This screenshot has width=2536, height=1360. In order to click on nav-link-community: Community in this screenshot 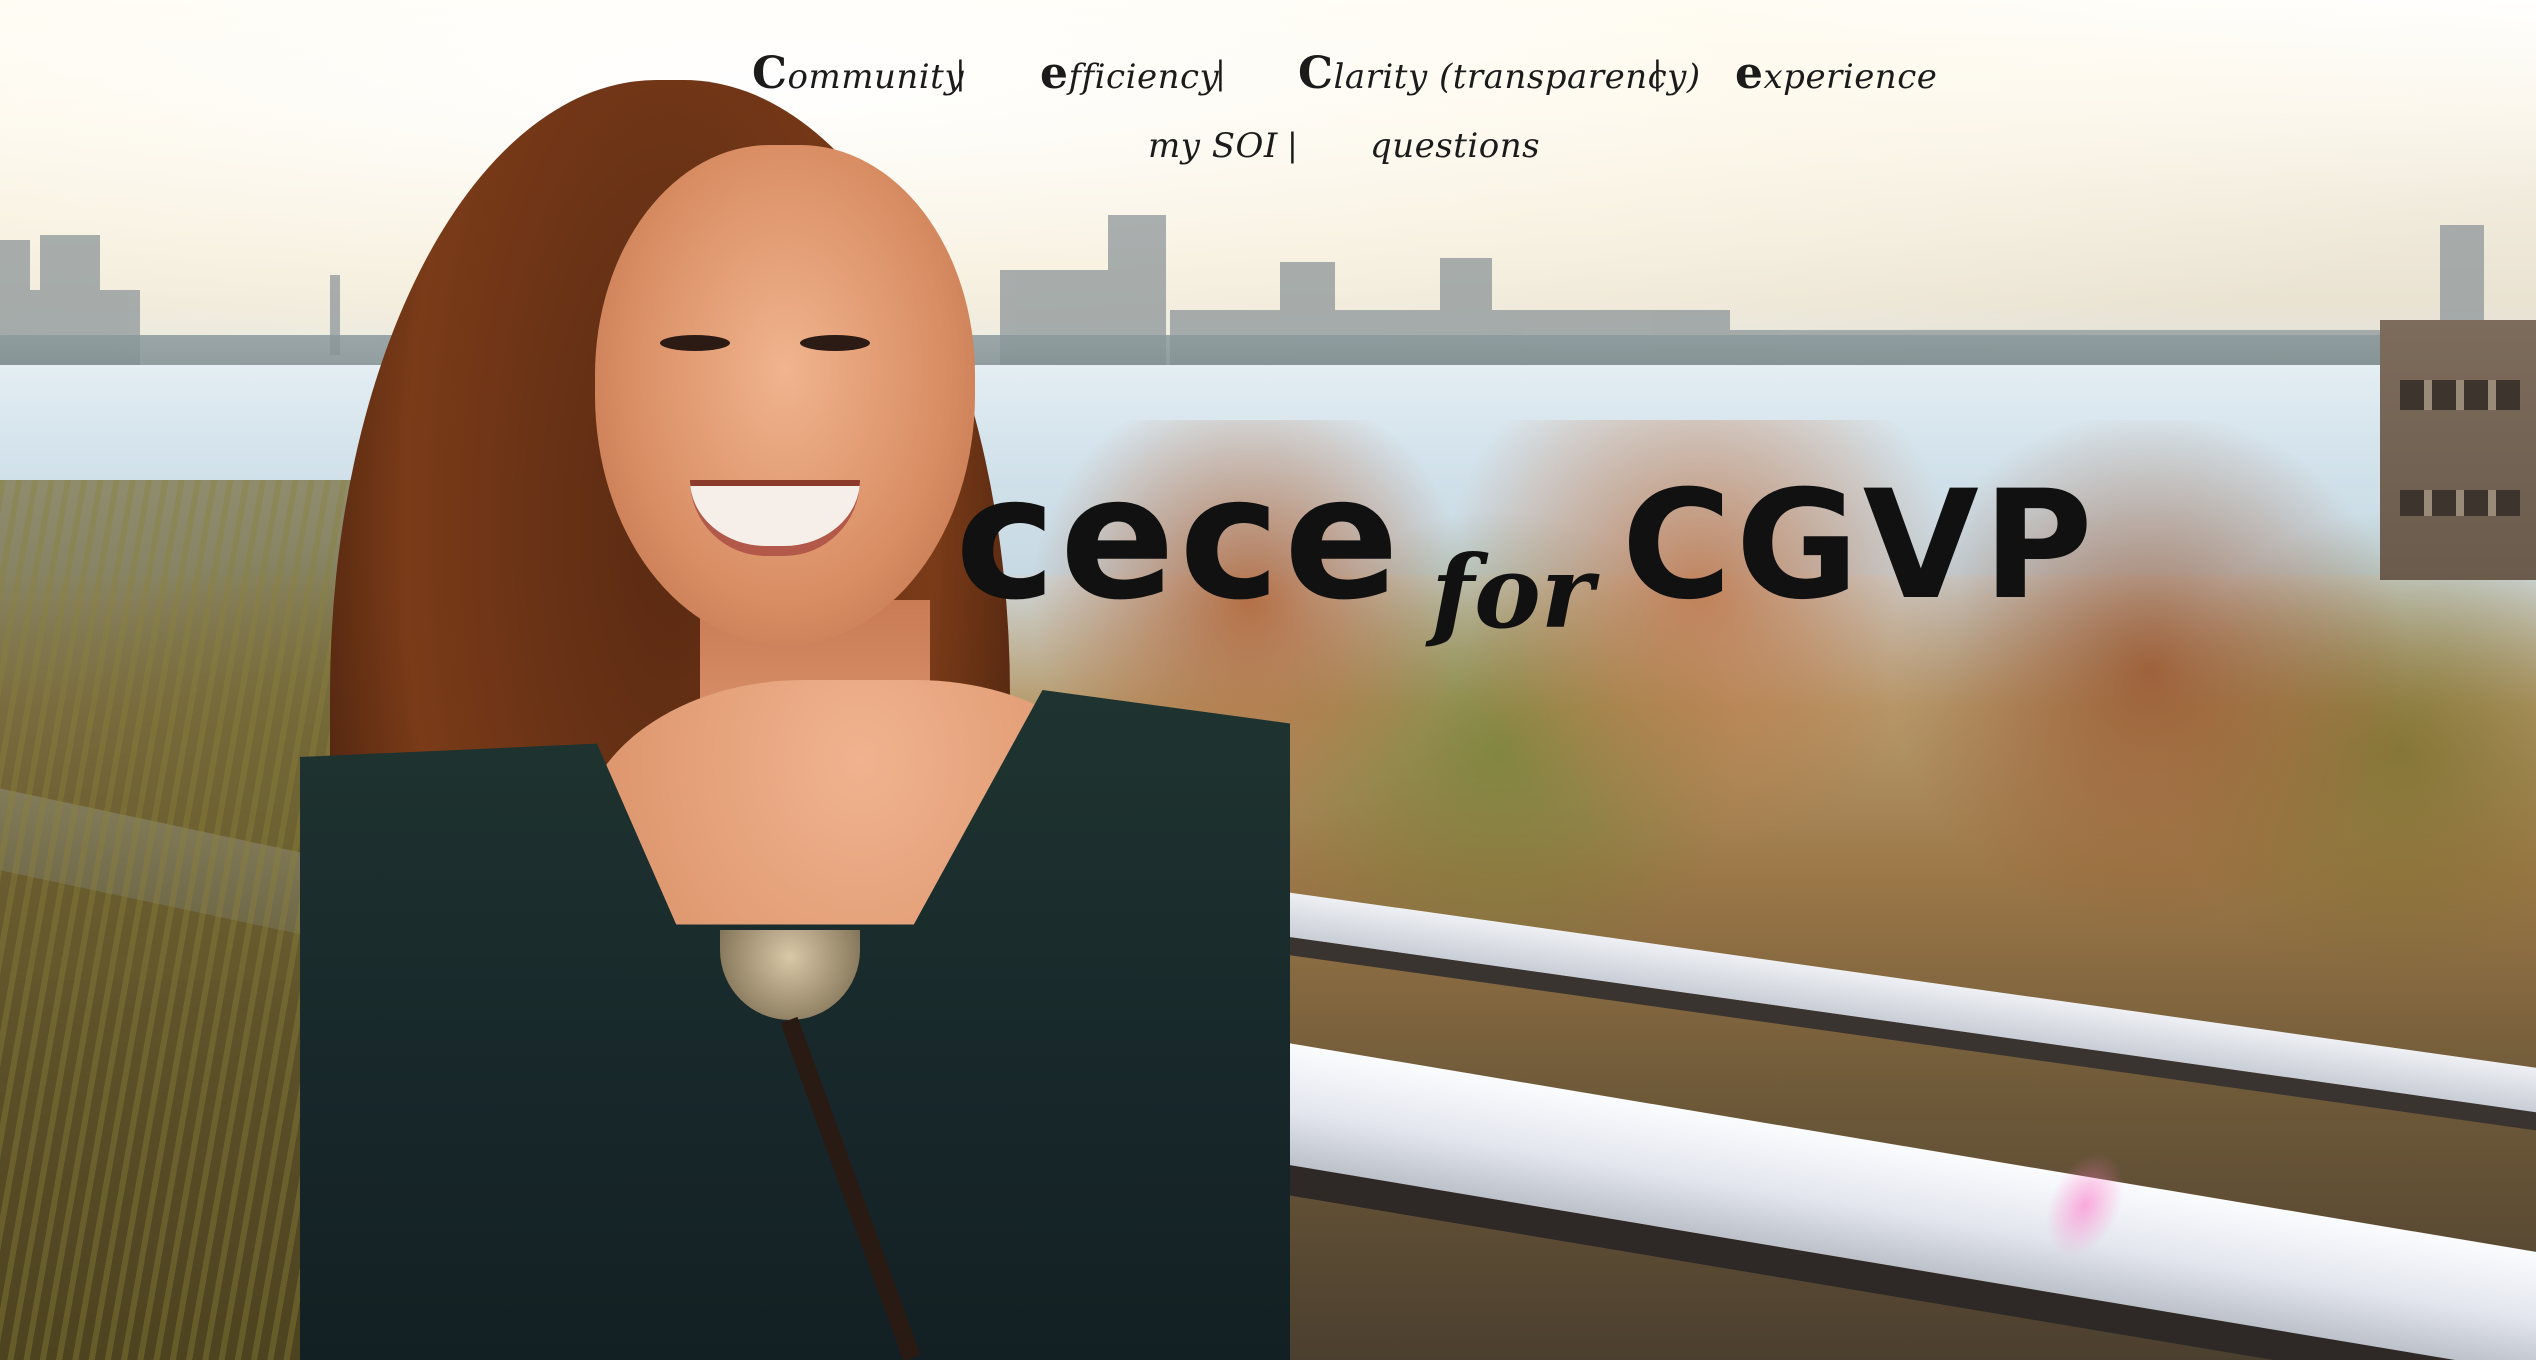, I will do `click(858, 73)`.